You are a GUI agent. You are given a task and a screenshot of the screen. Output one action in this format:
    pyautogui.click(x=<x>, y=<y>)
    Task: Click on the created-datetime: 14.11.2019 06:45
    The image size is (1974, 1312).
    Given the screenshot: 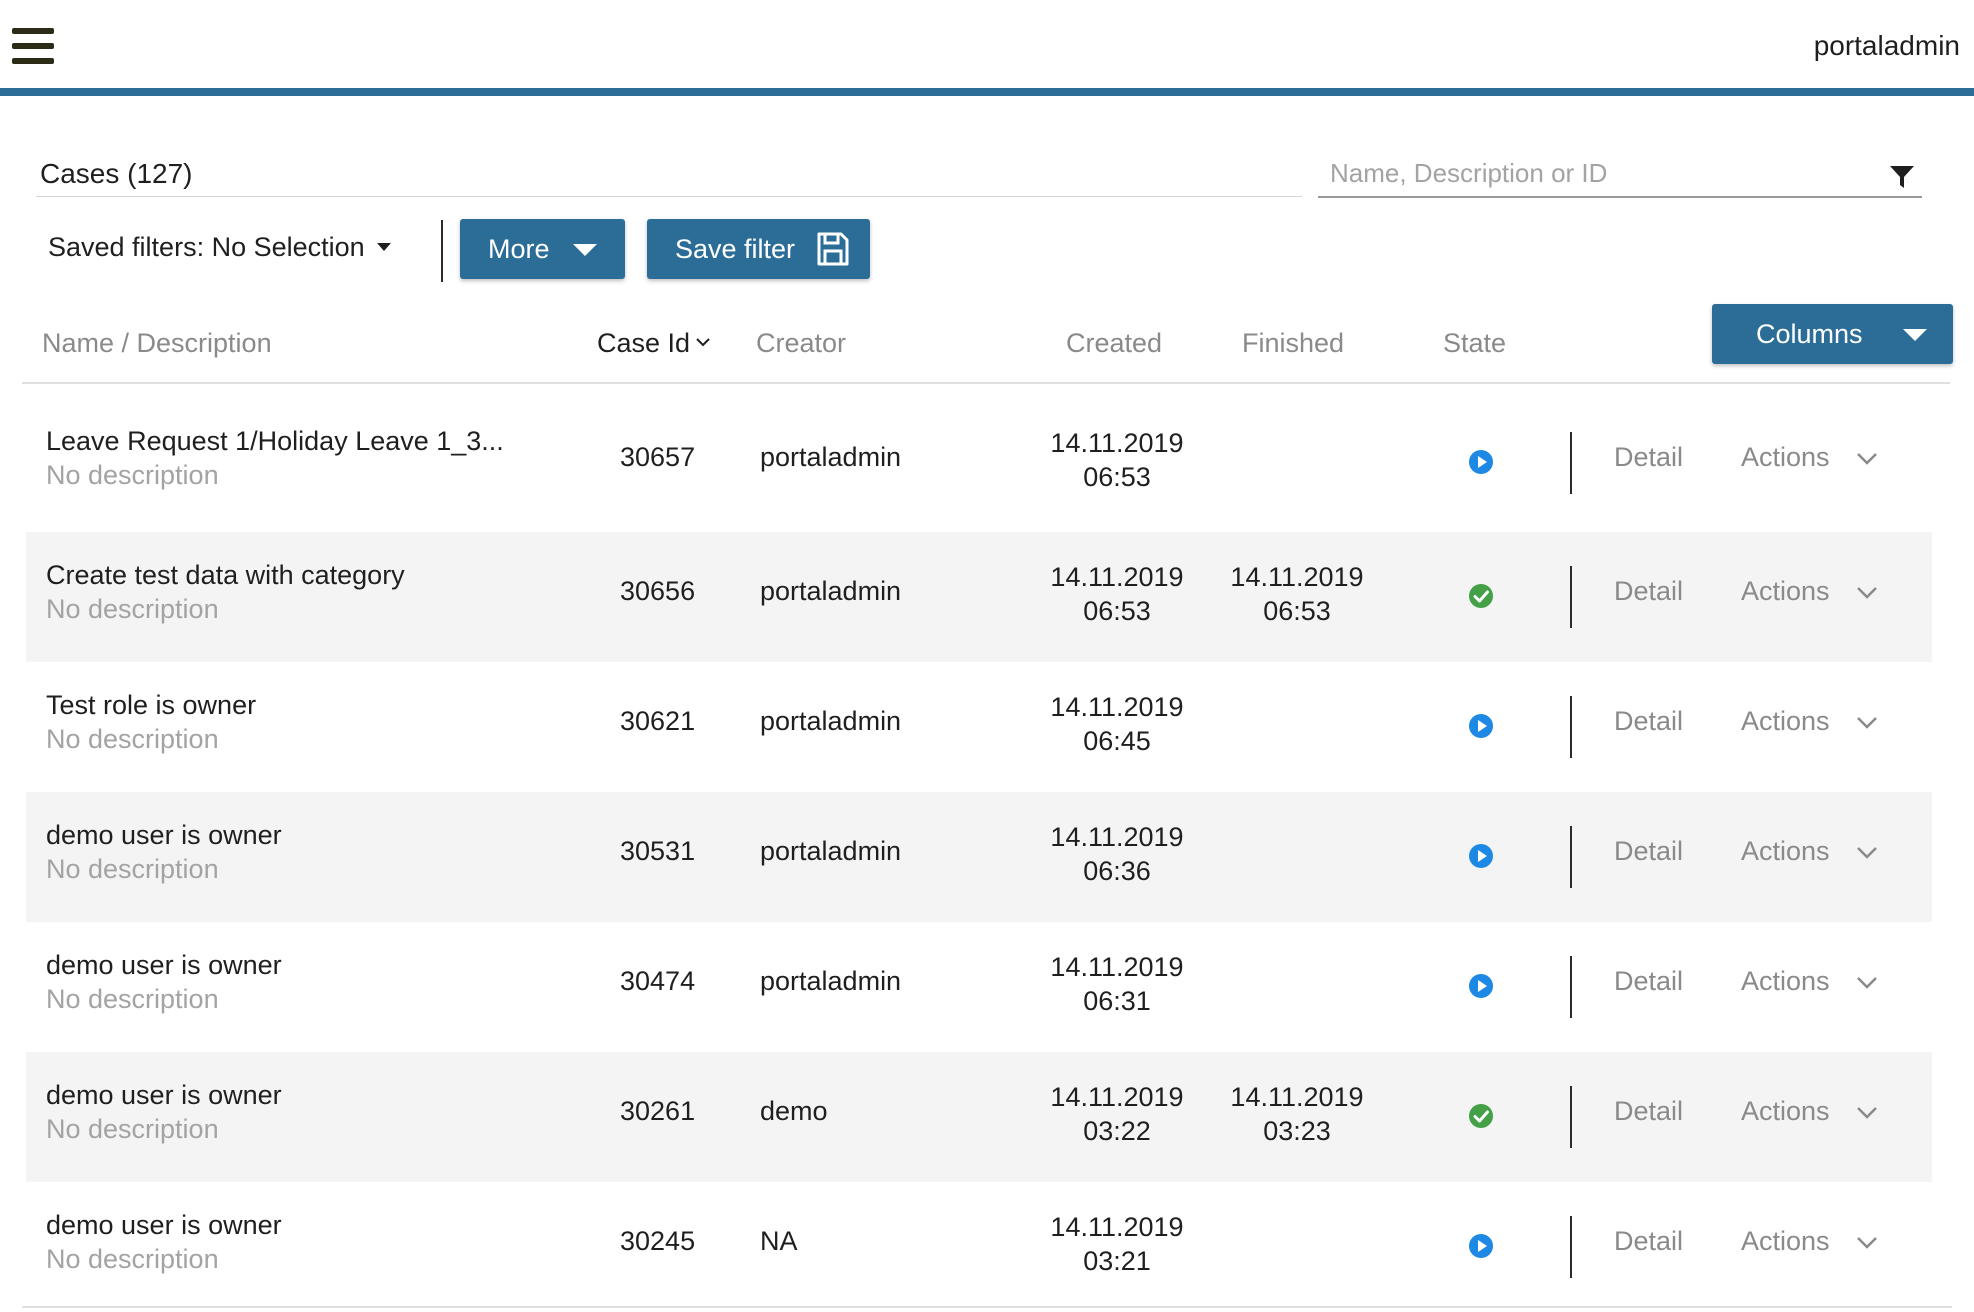 What is the action you would take?
    pyautogui.click(x=1117, y=724)
    